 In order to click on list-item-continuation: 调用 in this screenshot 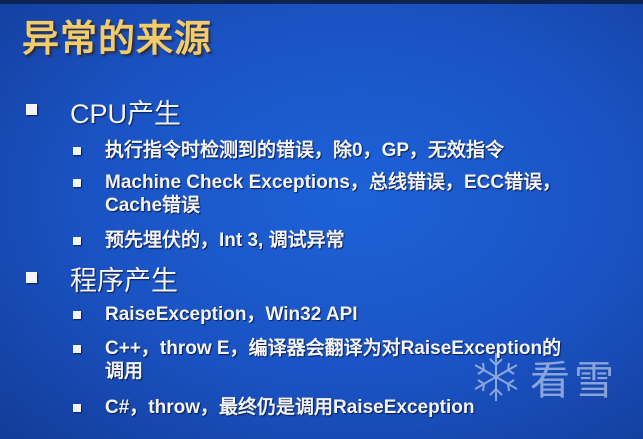, I will do `click(124, 371)`.